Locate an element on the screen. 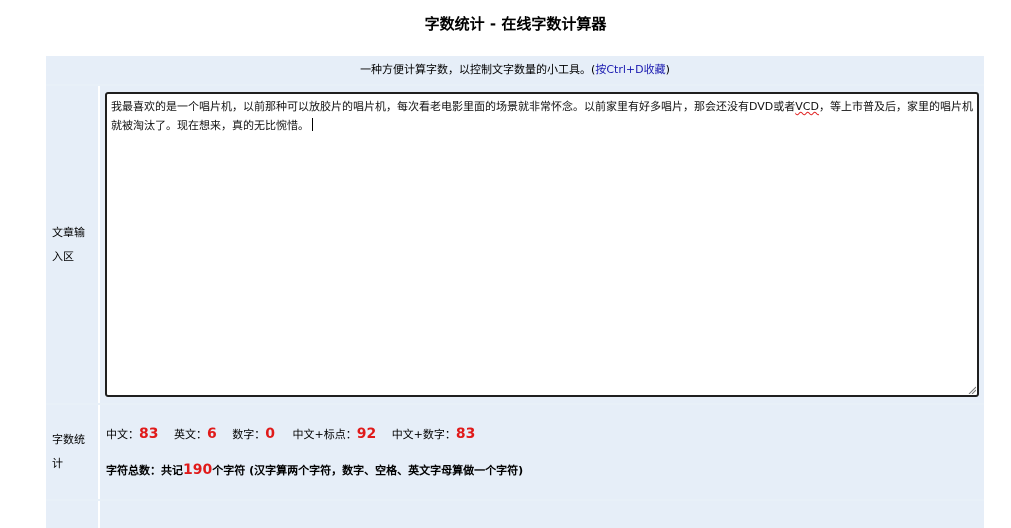 This screenshot has width=1011, height=528. stat-digits-value: 0 is located at coordinates (270, 434).